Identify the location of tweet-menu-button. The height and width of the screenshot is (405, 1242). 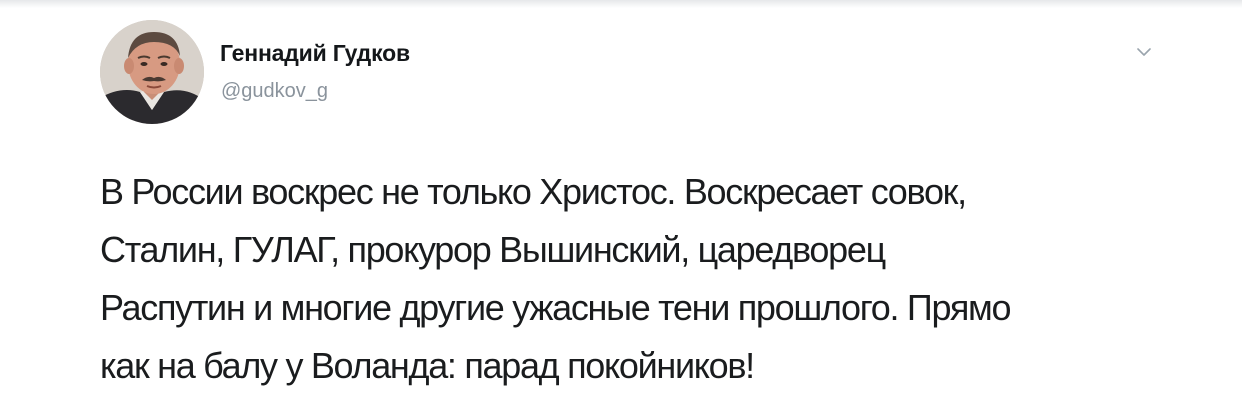
(1144, 52).